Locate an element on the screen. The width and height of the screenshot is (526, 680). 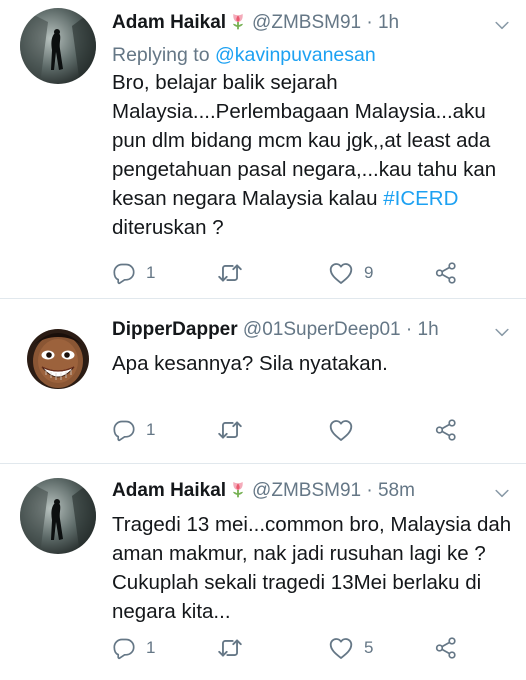
tweet-actions: 1 is located at coordinates (312, 430).